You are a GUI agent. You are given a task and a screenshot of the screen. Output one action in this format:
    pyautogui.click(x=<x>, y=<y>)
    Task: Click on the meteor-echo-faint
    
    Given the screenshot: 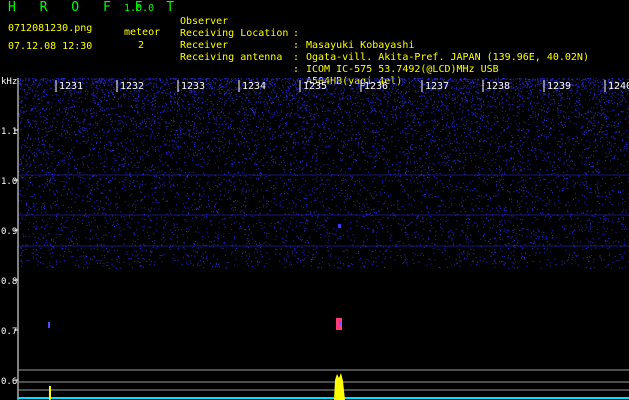 What is the action you would take?
    pyautogui.click(x=339, y=226)
    